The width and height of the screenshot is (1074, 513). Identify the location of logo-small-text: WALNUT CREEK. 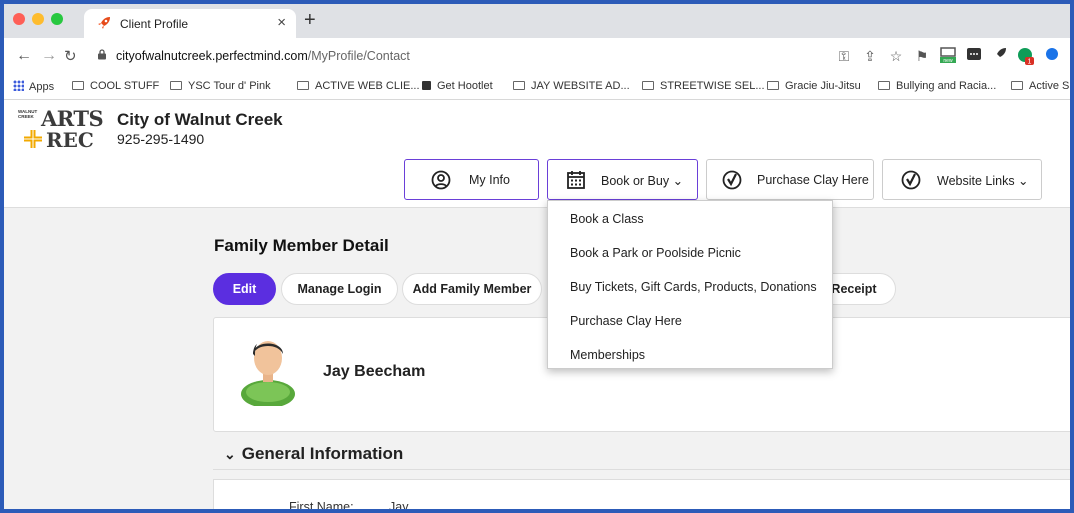
(28, 114).